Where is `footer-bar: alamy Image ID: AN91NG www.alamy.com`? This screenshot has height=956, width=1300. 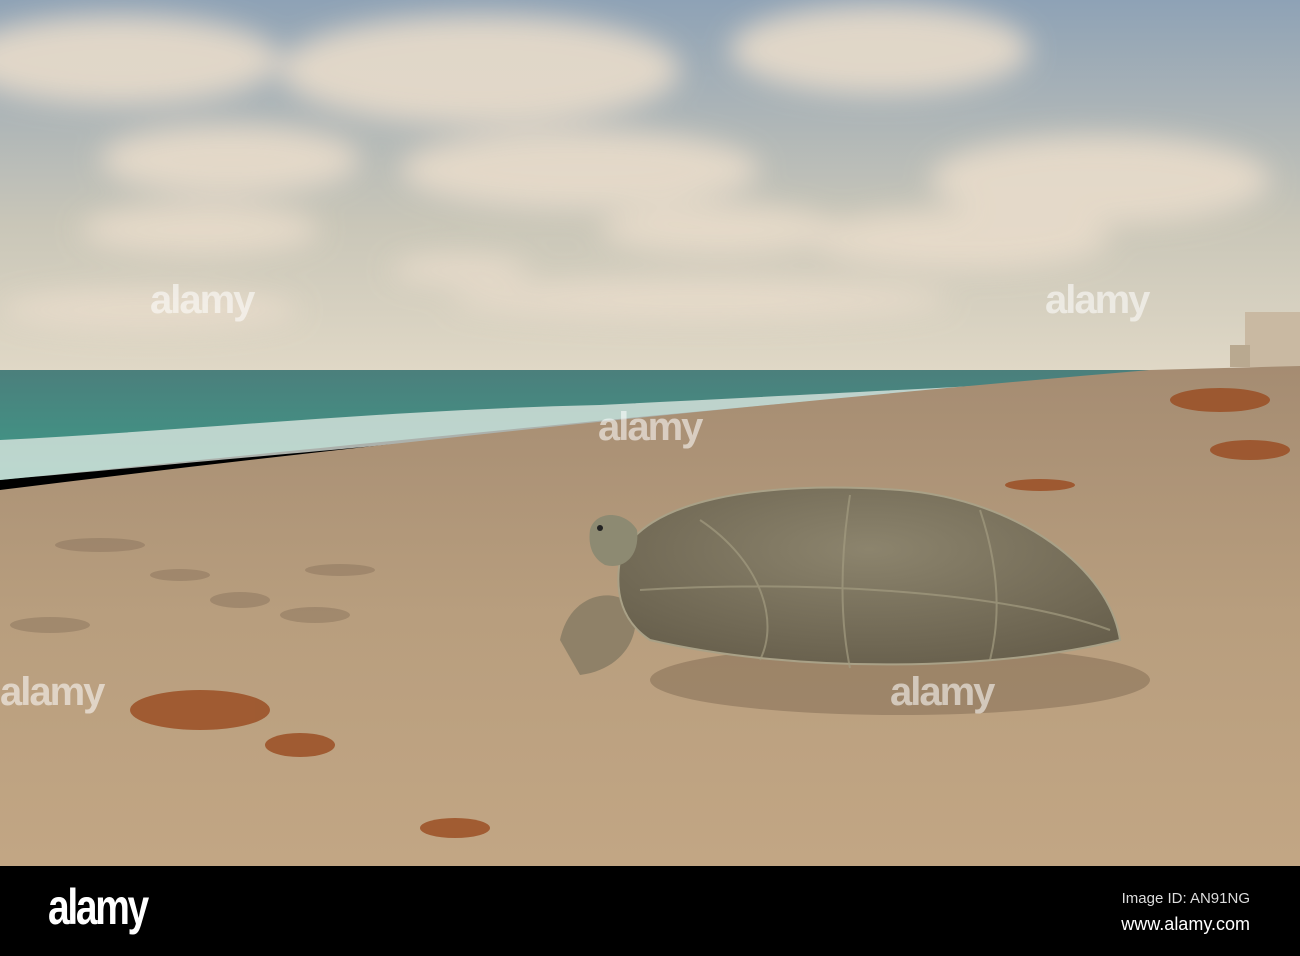
footer-bar: alamy Image ID: AN91NG www.alamy.com is located at coordinates (650, 911).